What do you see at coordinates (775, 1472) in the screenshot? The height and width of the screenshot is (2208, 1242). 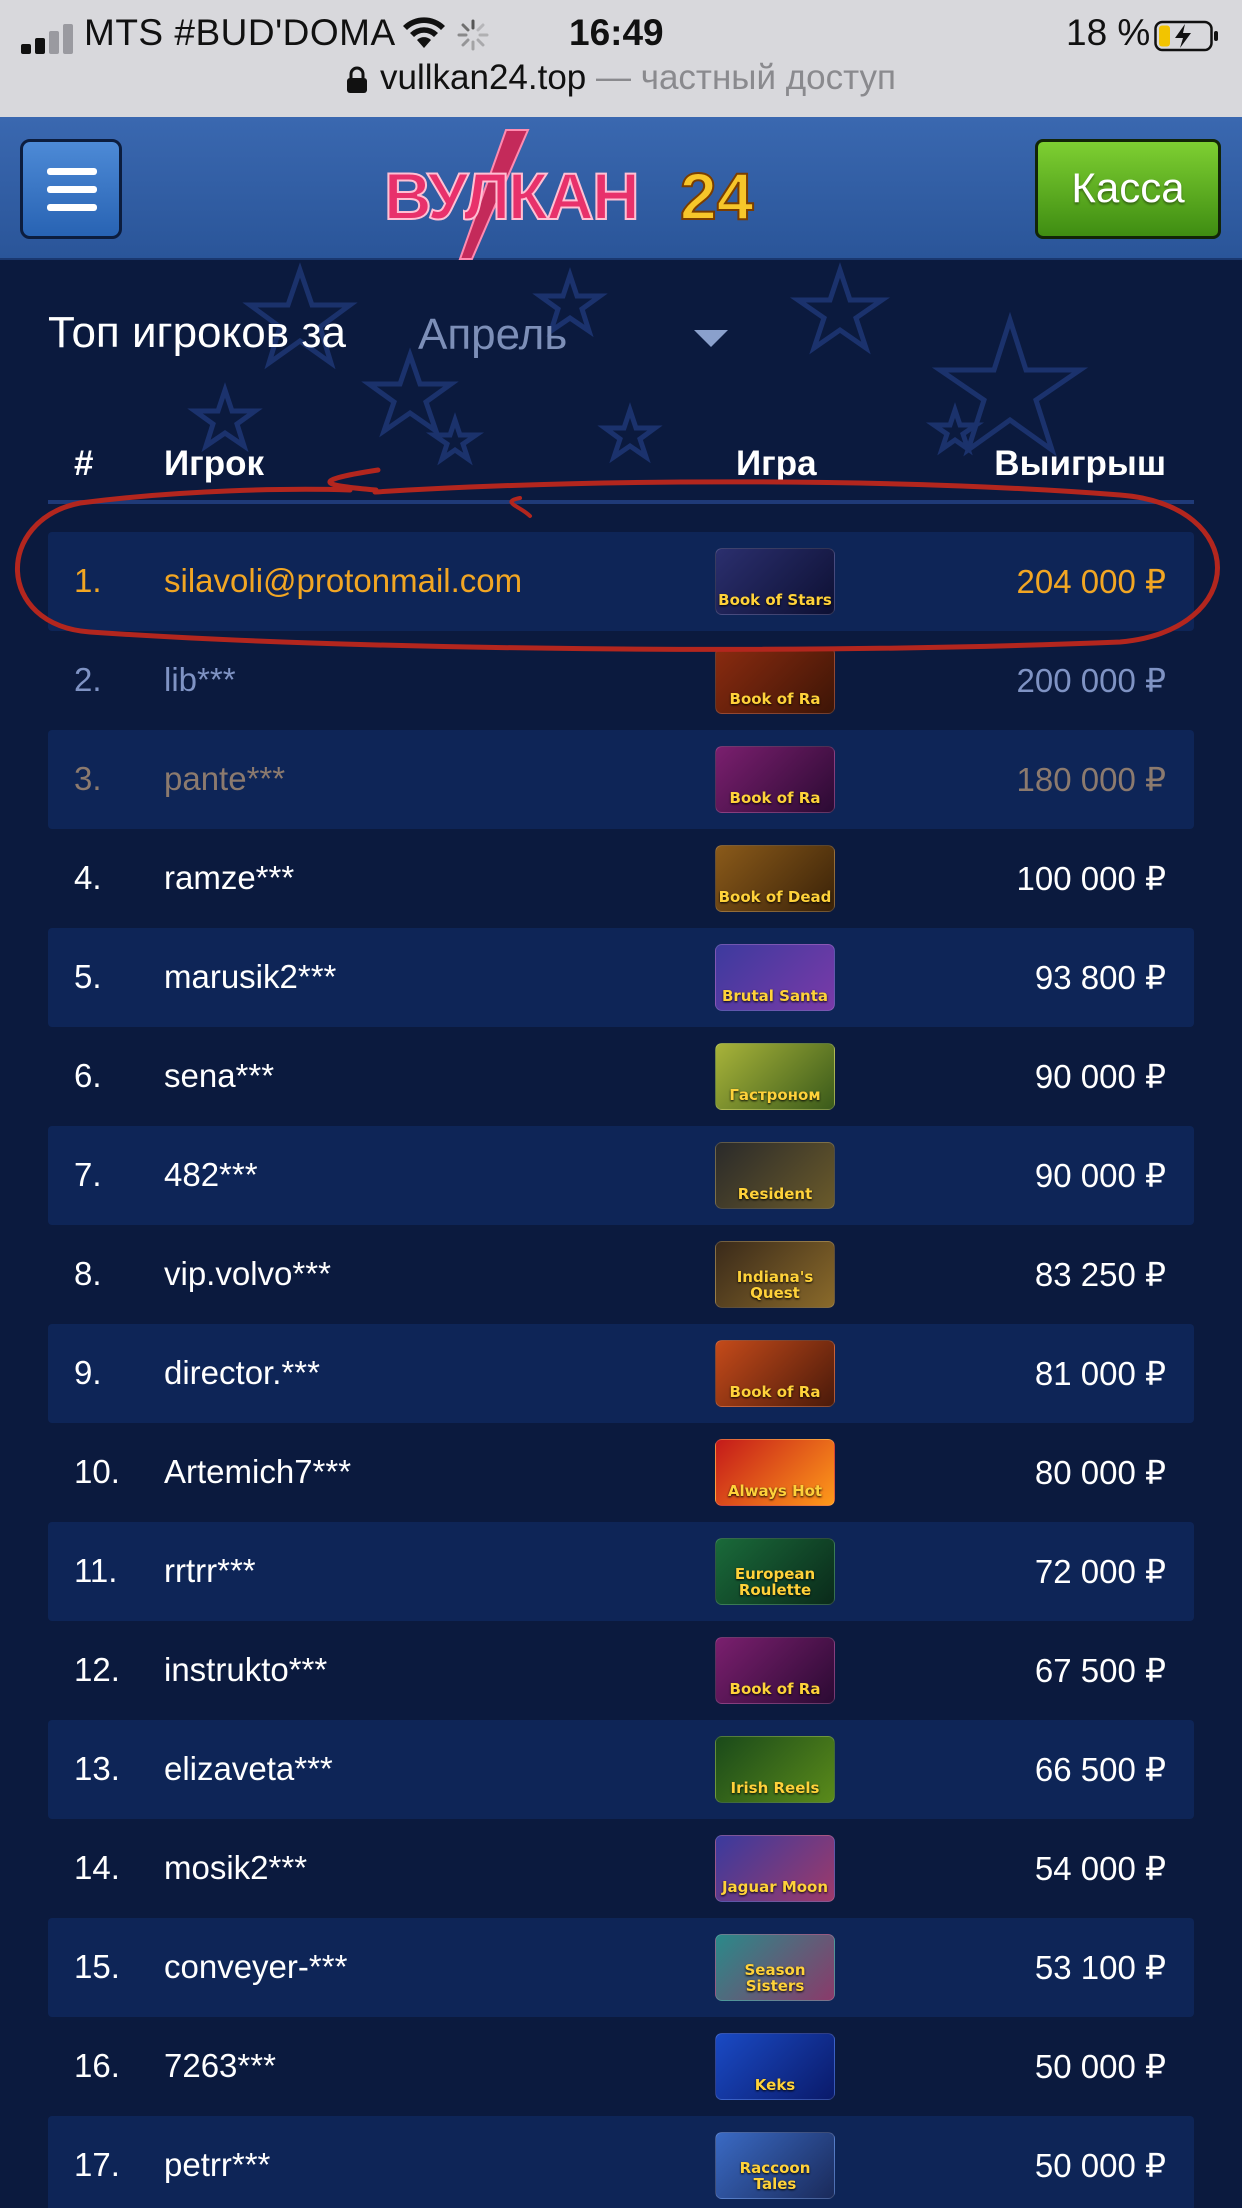 I see `game-thumbnail: Always Hot` at bounding box center [775, 1472].